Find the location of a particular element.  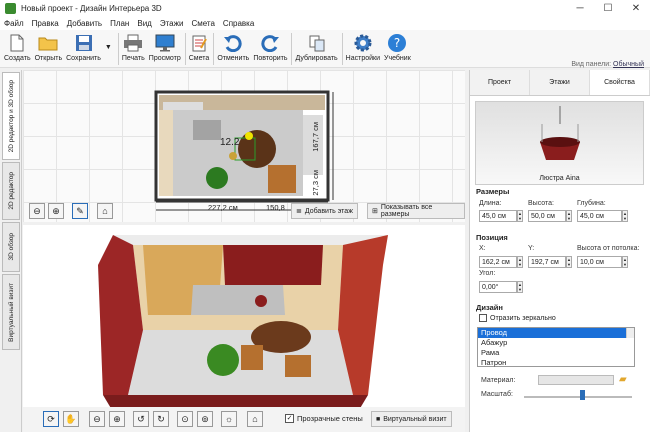

tab-3d-view: 3D обзор is located at coordinates (11, 247).